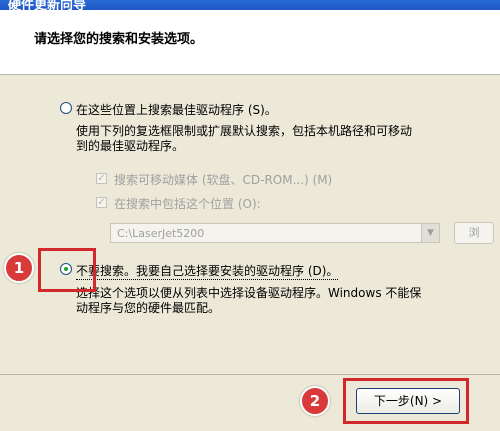  Describe the element at coordinates (406, 401) in the screenshot. I see `highlight-box-next` at that location.